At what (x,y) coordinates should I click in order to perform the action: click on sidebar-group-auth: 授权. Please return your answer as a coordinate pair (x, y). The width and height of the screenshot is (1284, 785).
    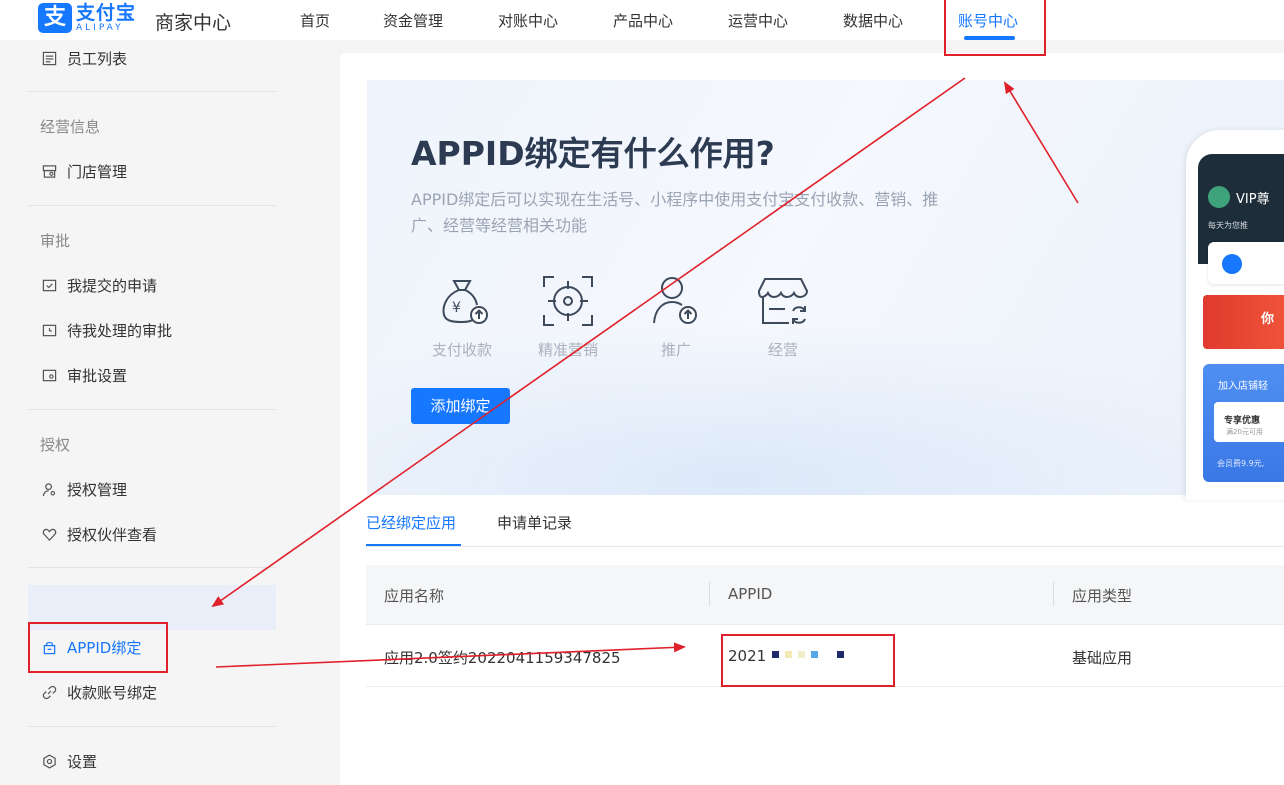
    Looking at the image, I should click on (55, 445).